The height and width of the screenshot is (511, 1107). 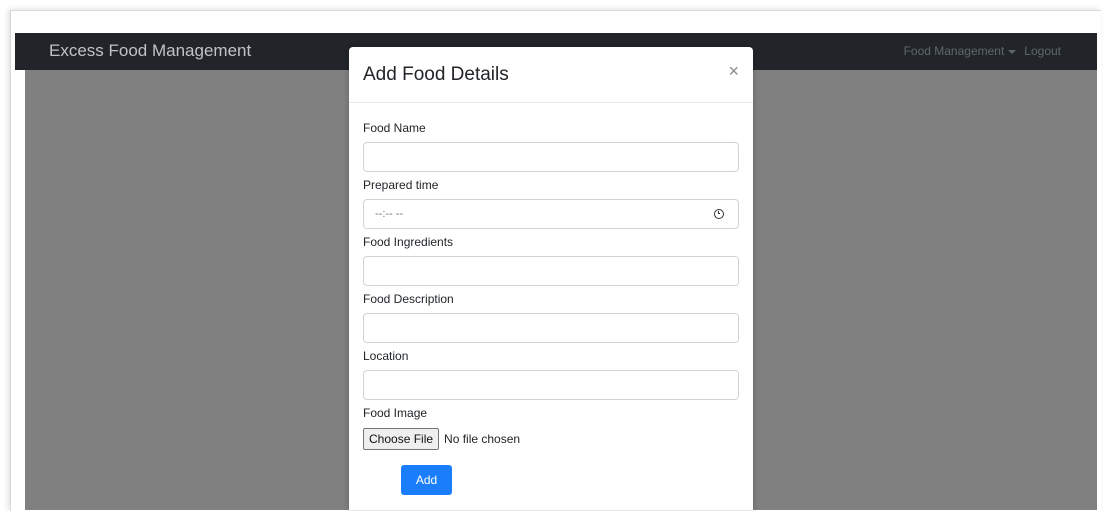 I want to click on location-input, so click(x=551, y=385).